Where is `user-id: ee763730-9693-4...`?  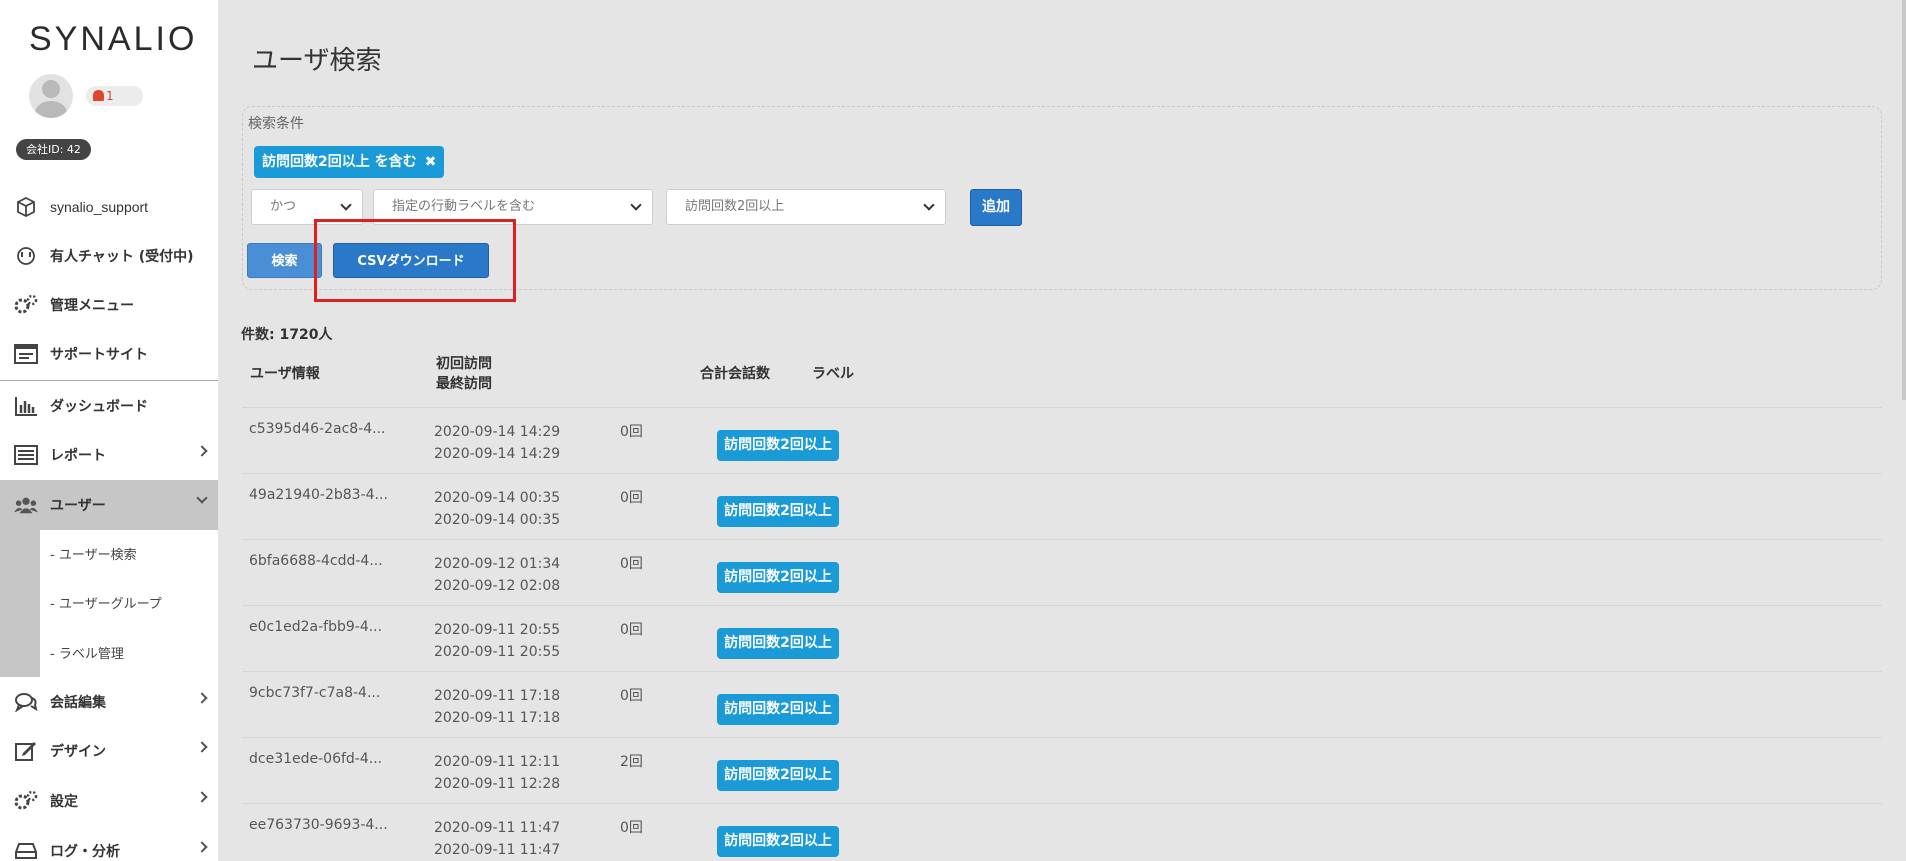
user-id: ee763730-9693-4... is located at coordinates (318, 825).